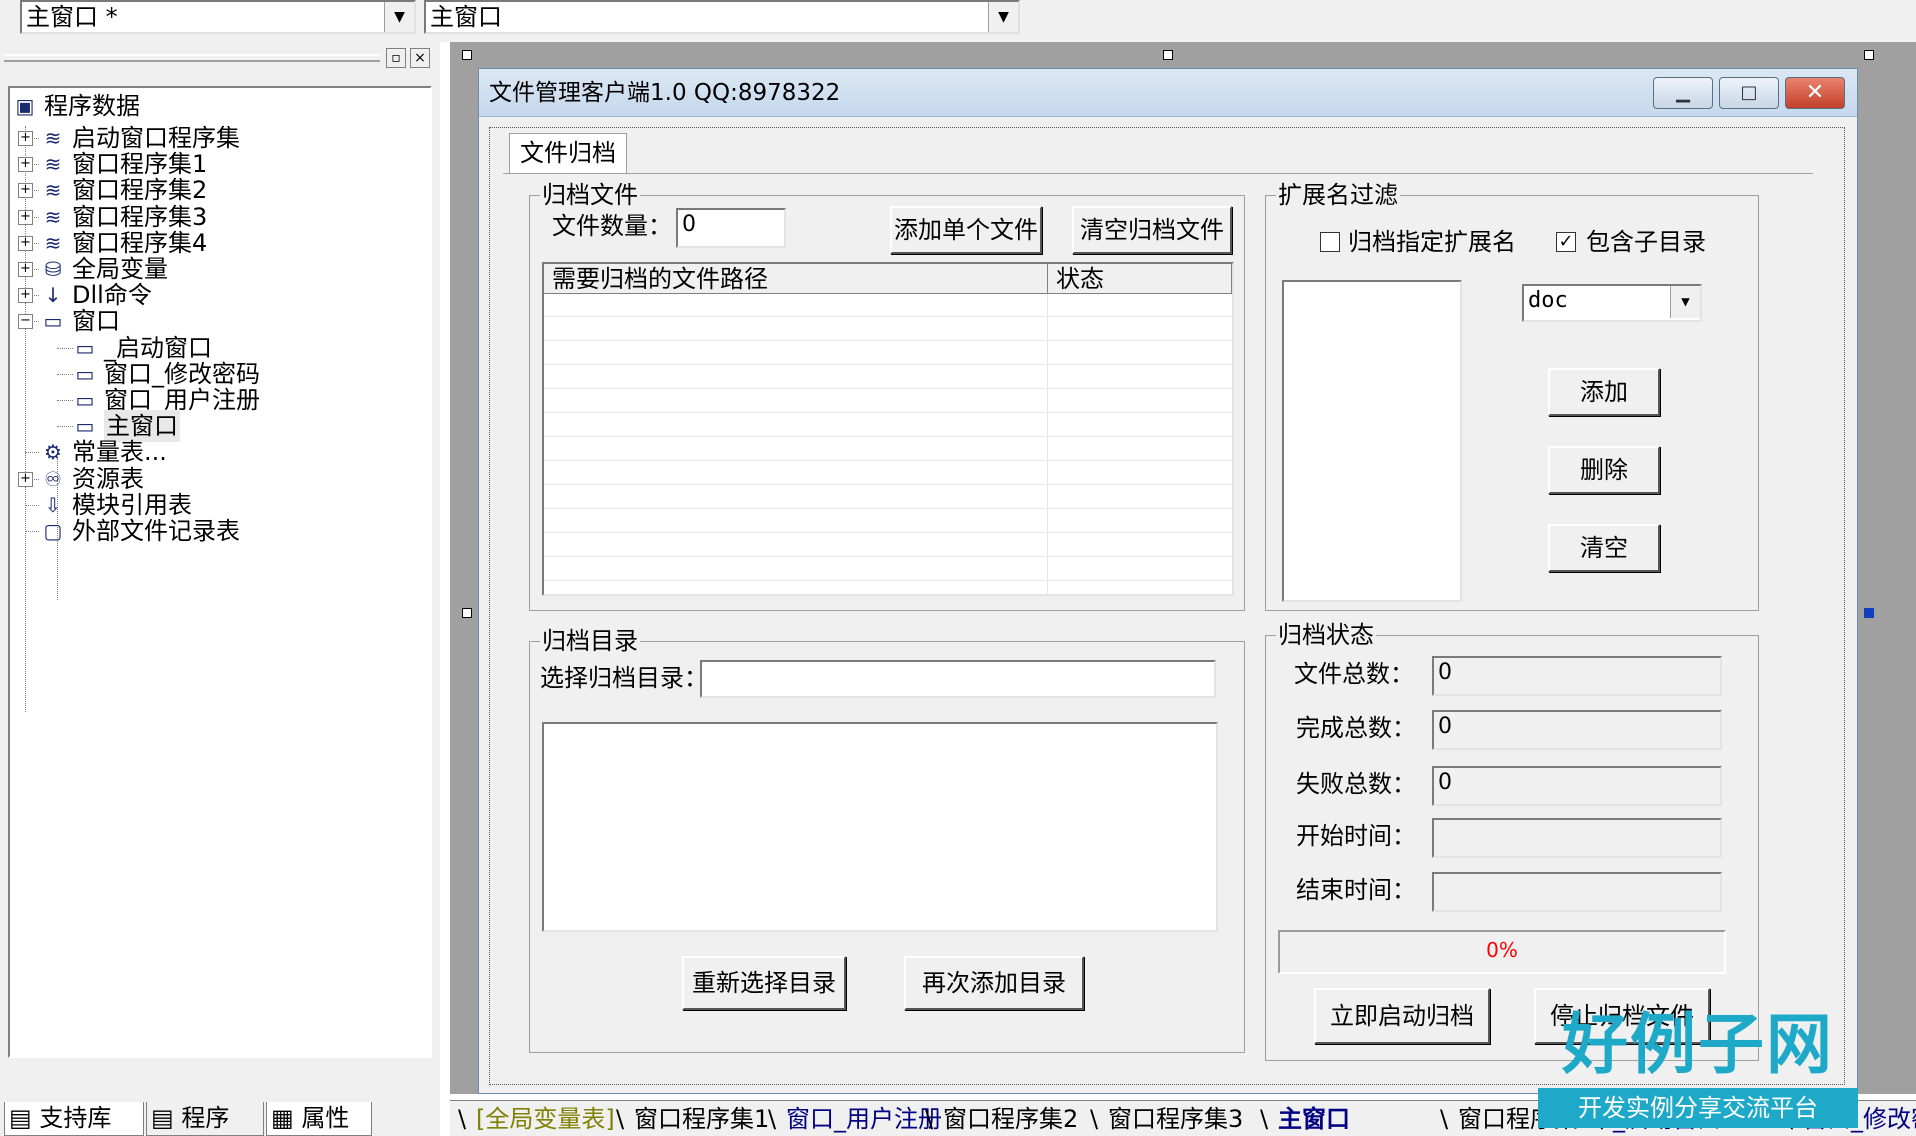 Image resolution: width=1916 pixels, height=1136 pixels. What do you see at coordinates (1326, 635) in the screenshot?
I see `archive-status-title: 归档状态` at bounding box center [1326, 635].